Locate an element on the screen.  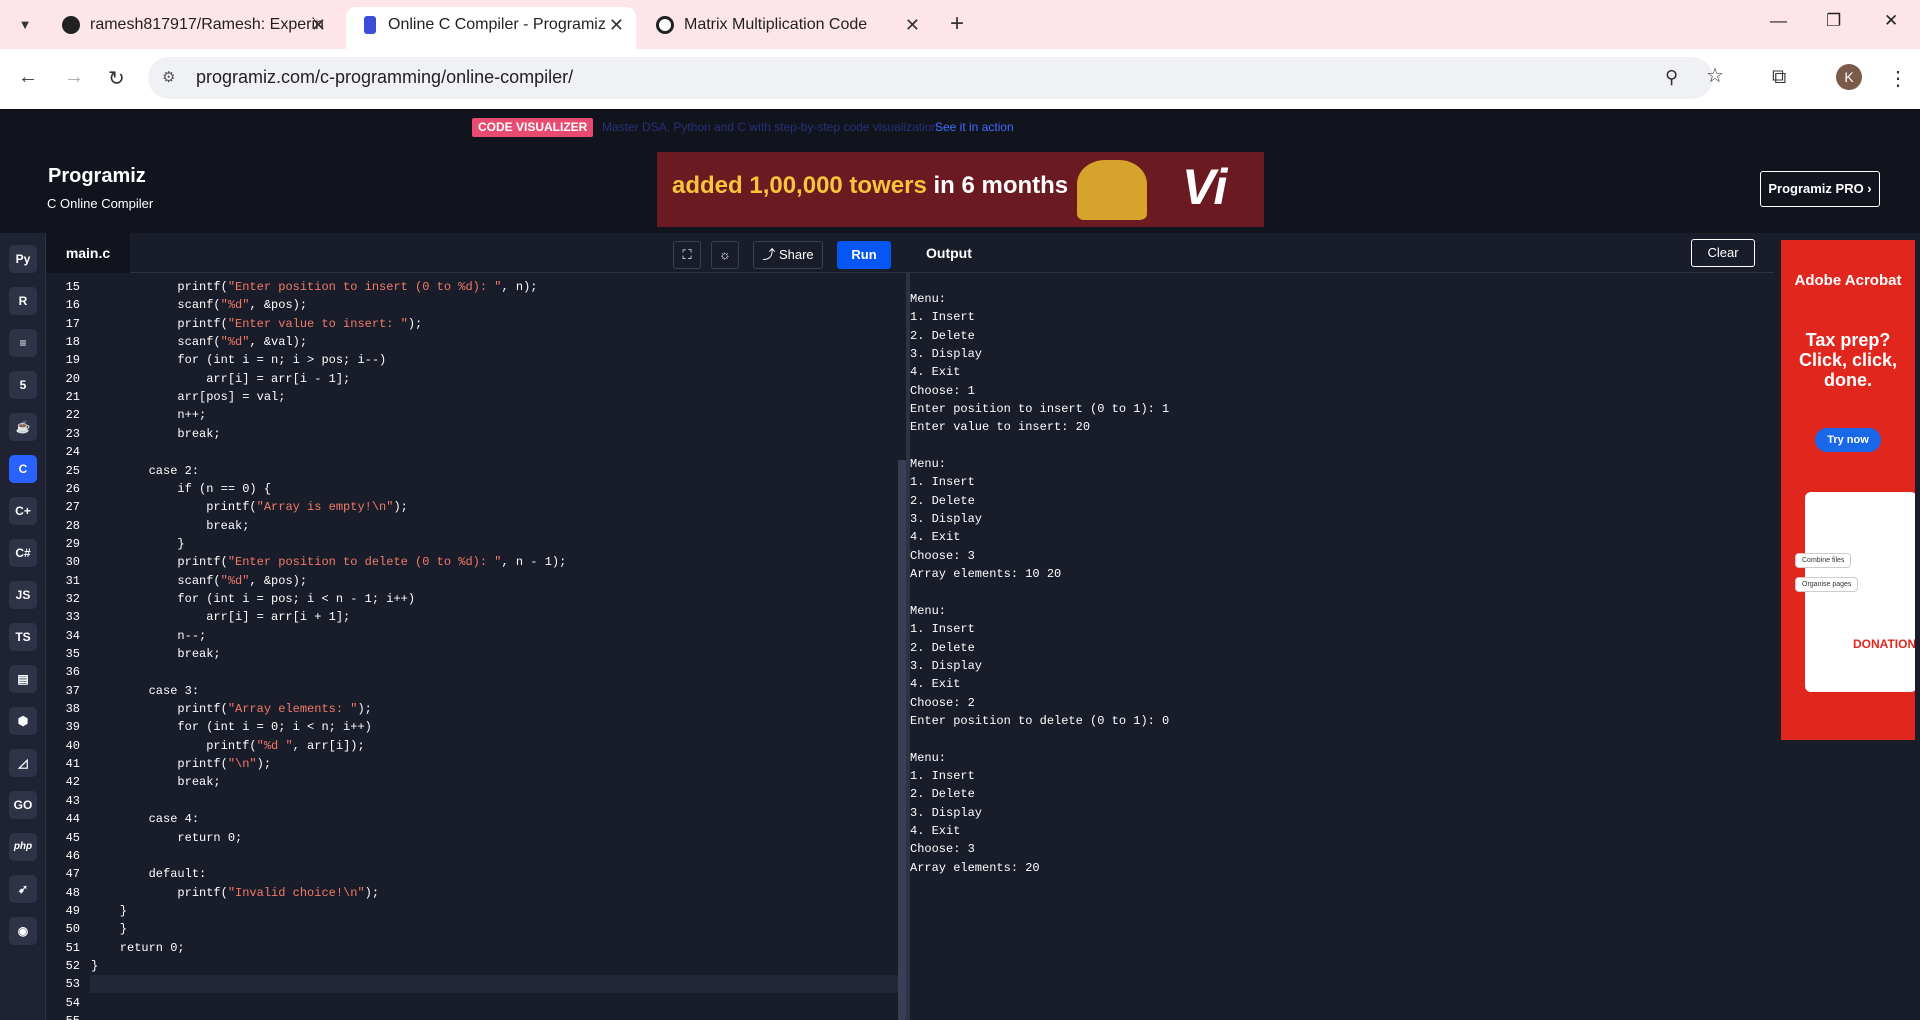
code-line: printf("Invalid choice!\n"); is located at coordinates (235, 893).